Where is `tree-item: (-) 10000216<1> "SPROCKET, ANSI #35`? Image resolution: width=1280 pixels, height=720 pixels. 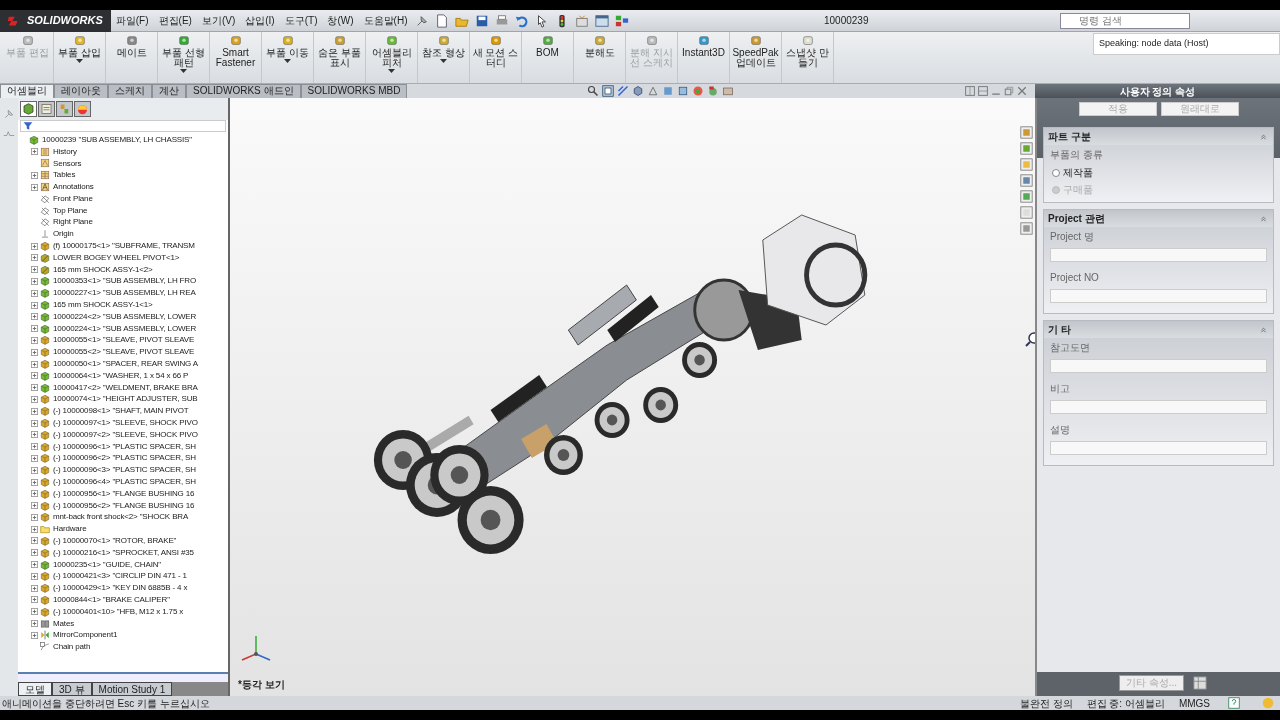
tree-item: (-) 10000216<1> "SPROCKET, ANSI #35 is located at coordinates (123, 552).